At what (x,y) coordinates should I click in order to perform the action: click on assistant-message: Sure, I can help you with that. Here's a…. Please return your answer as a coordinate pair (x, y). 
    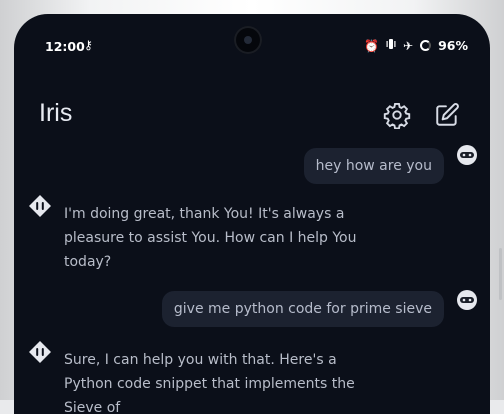
    Looking at the image, I should click on (209, 383).